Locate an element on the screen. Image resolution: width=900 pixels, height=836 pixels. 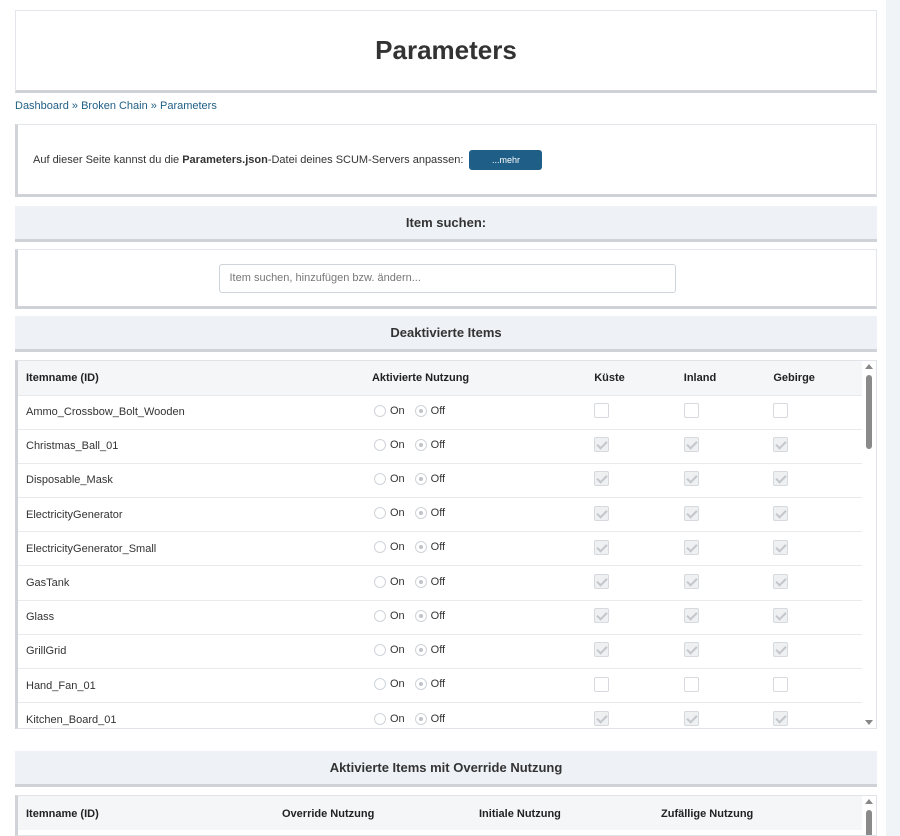
item-name: GasTank is located at coordinates (48, 583).